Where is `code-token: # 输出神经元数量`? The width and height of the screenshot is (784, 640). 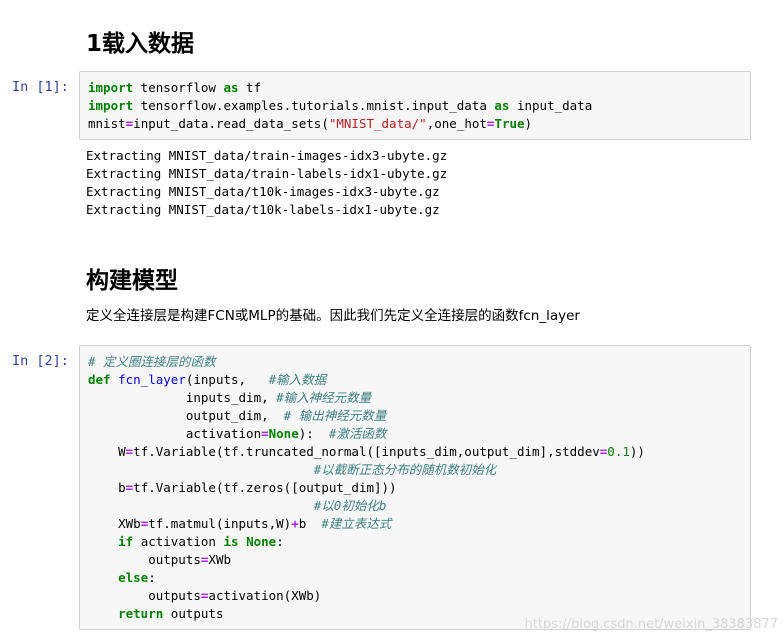
code-token: # 输出神经元数量 is located at coordinates (335, 415).